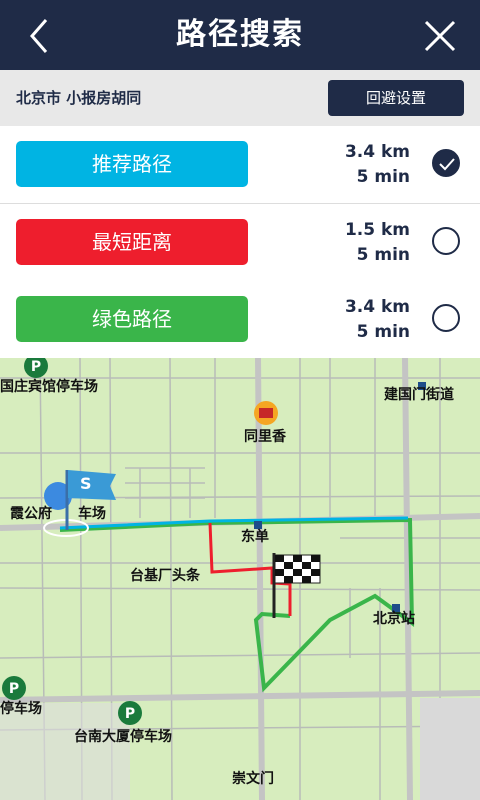 The image size is (480, 800). I want to click on recommended-route-button: 推荐路径, so click(132, 164).